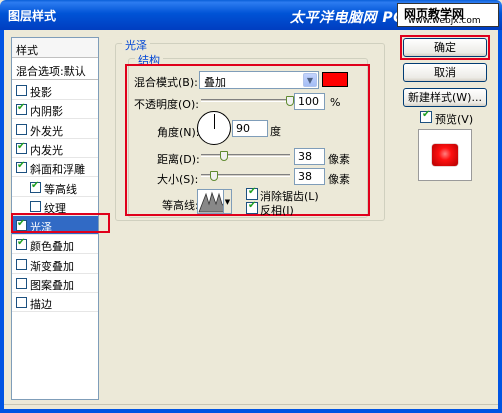  What do you see at coordinates (55, 90) in the screenshot?
I see `style-item-1: 投影` at bounding box center [55, 90].